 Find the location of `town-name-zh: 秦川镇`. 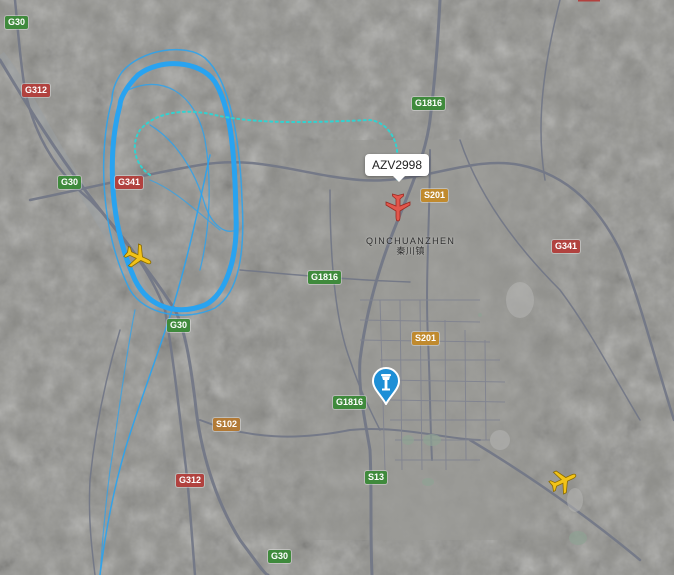

town-name-zh: 秦川镇 is located at coordinates (410, 252).